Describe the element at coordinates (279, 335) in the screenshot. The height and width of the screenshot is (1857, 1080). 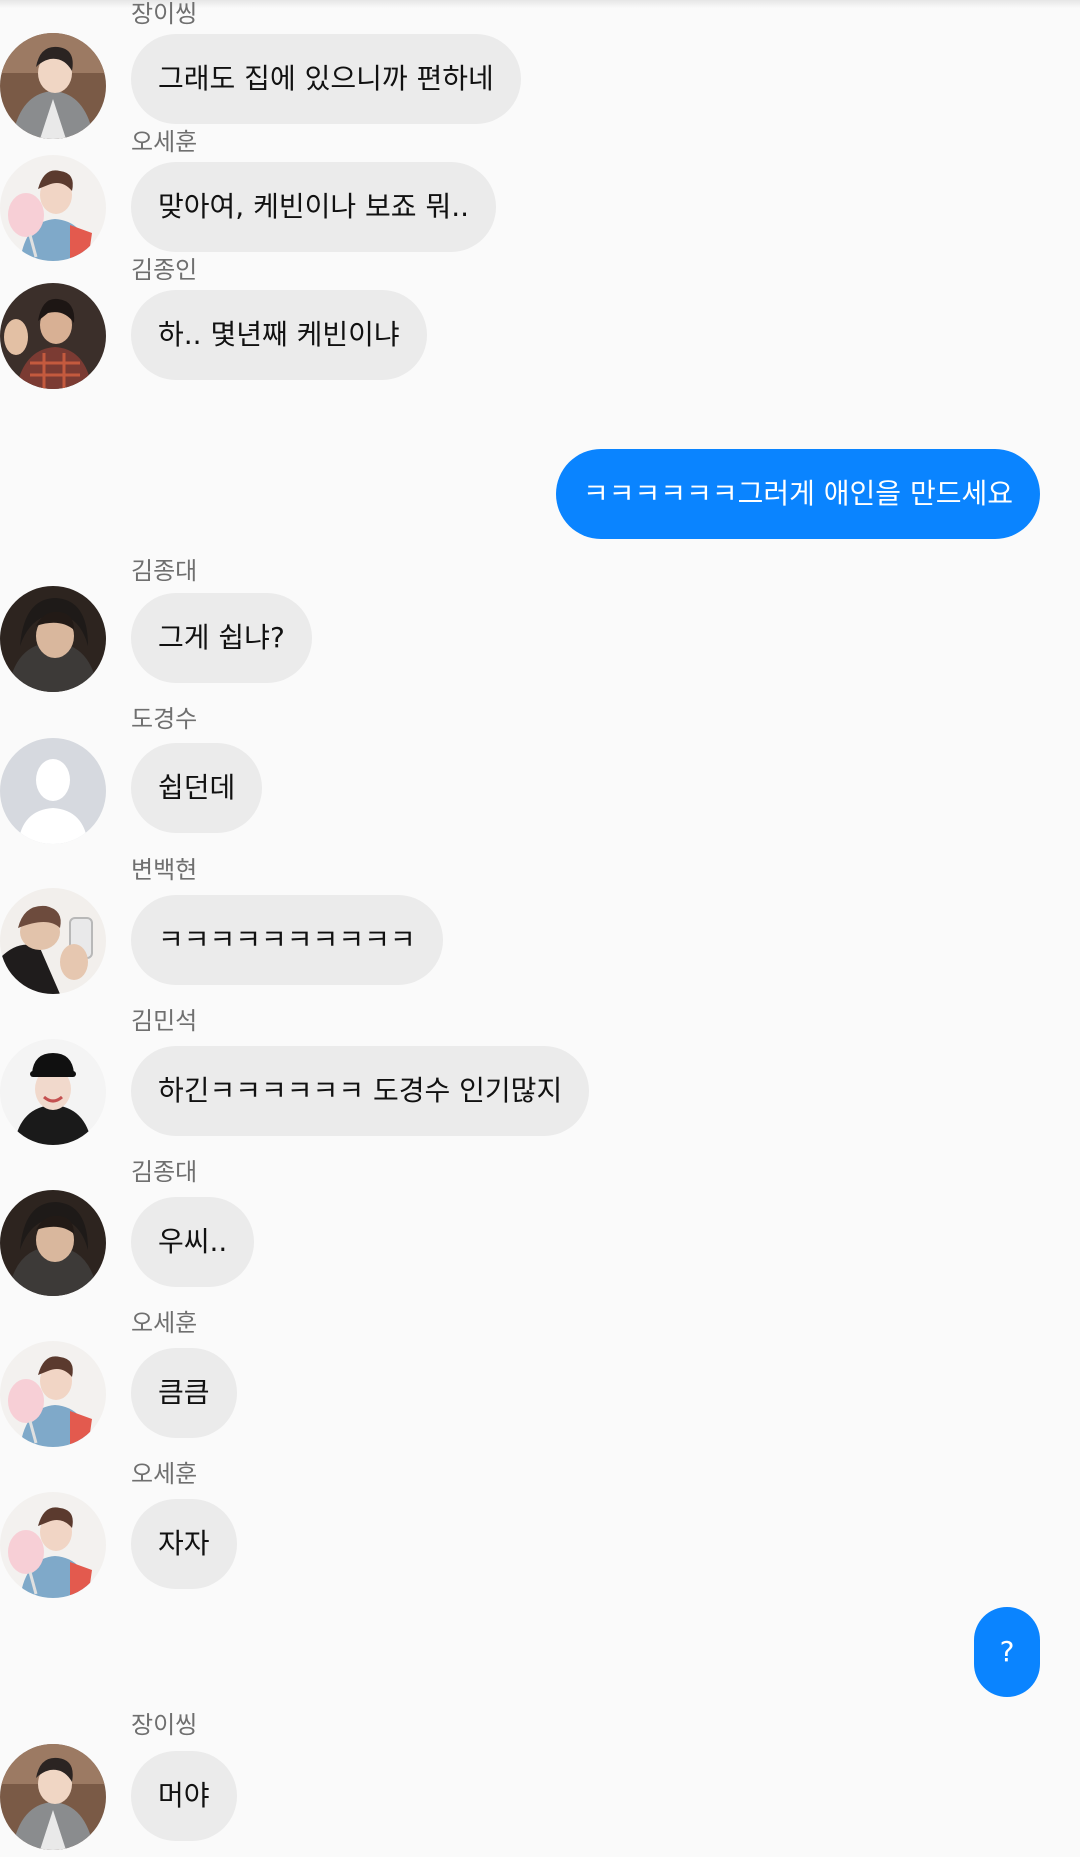
I see `message-bubble: 하.. 몇년째 케빈이냐` at that location.